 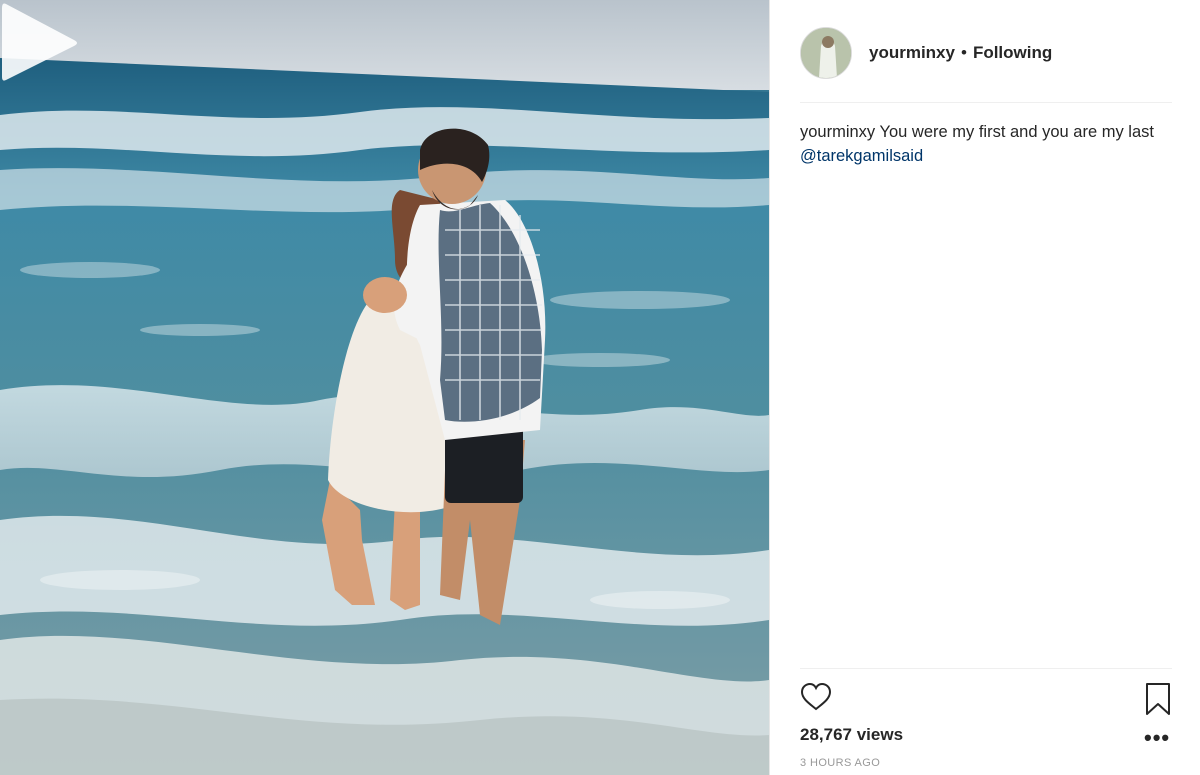 I want to click on caption-username-link: yourminxy, so click(x=837, y=132).